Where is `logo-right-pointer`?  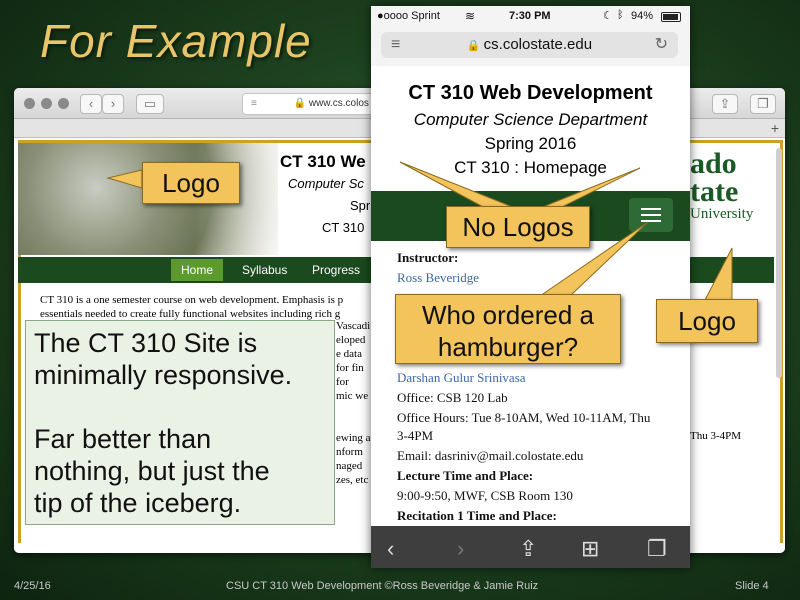 logo-right-pointer is located at coordinates (718, 274).